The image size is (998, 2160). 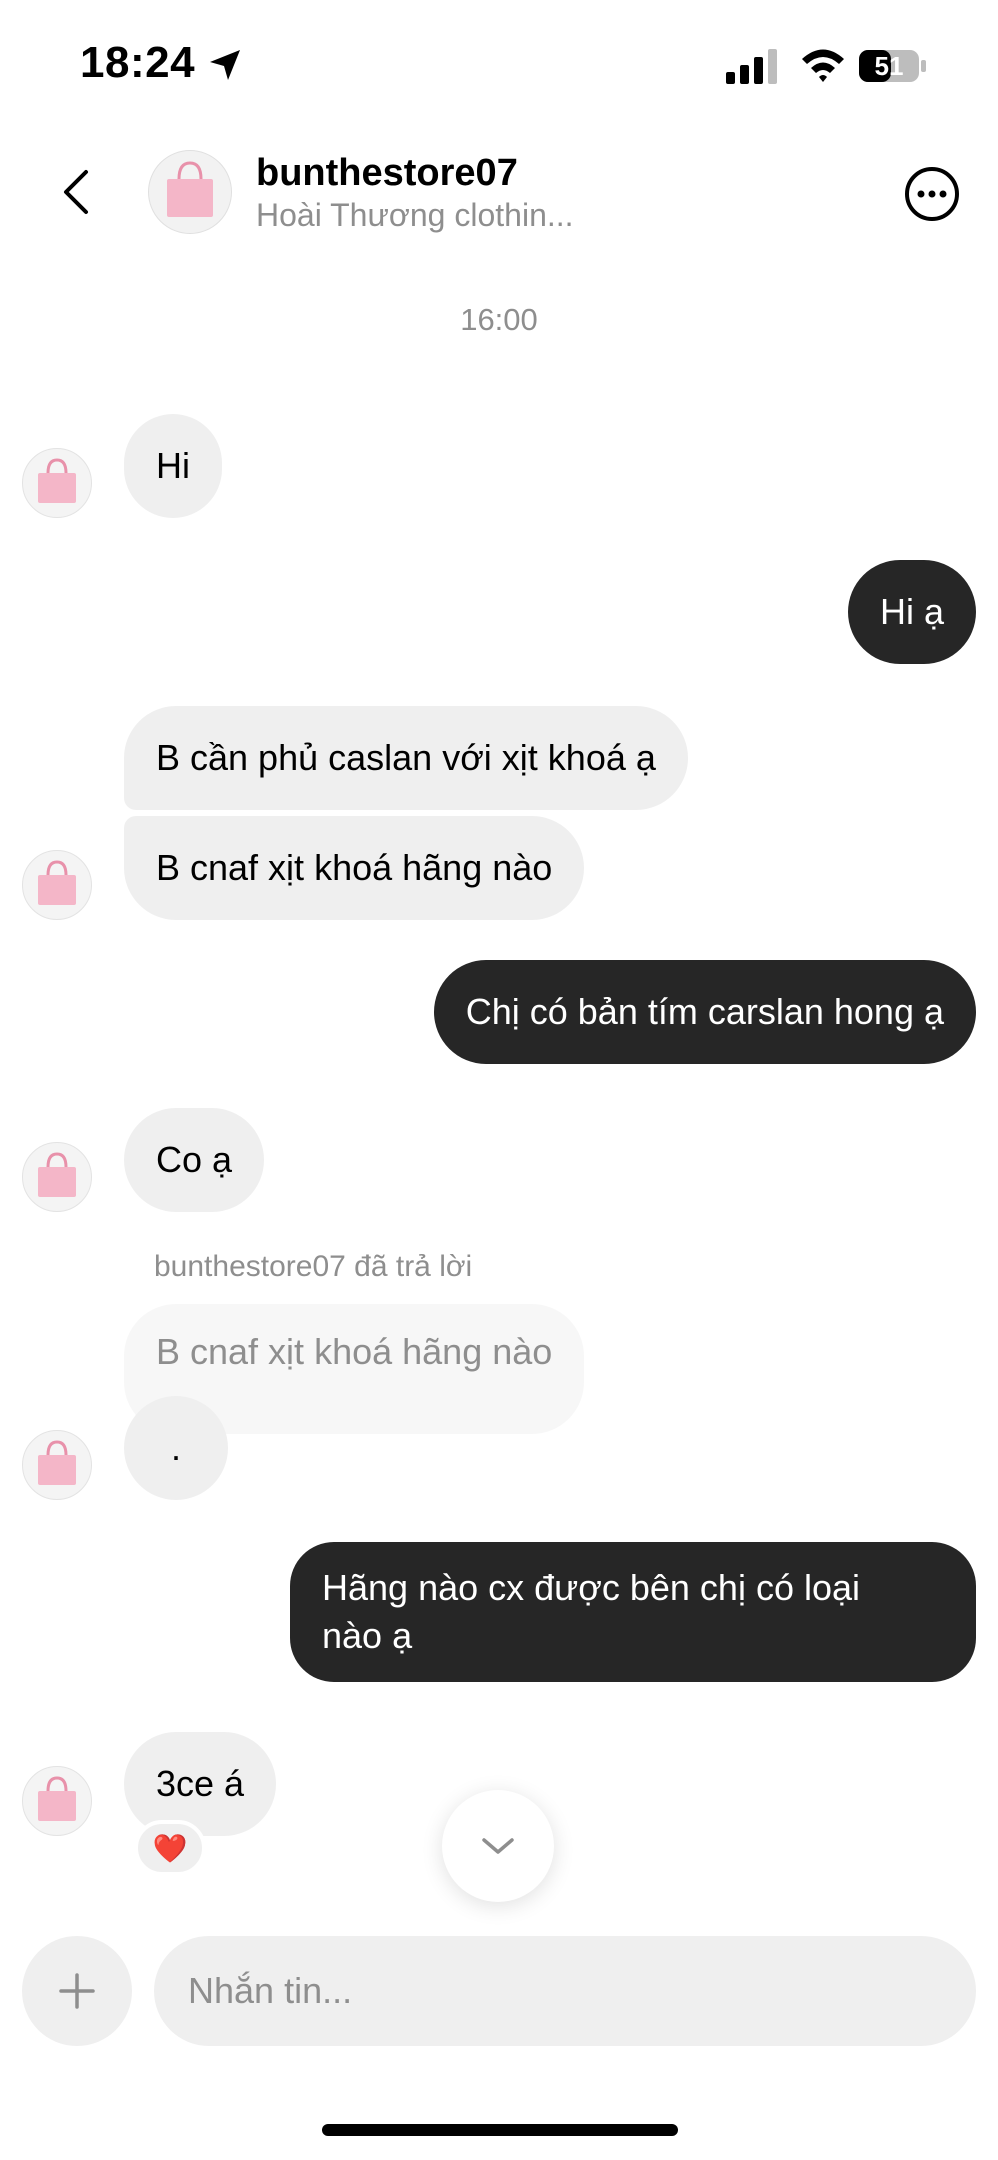 What do you see at coordinates (313, 1266) in the screenshot?
I see `reply-label: bunthestore07 đã trả lời` at bounding box center [313, 1266].